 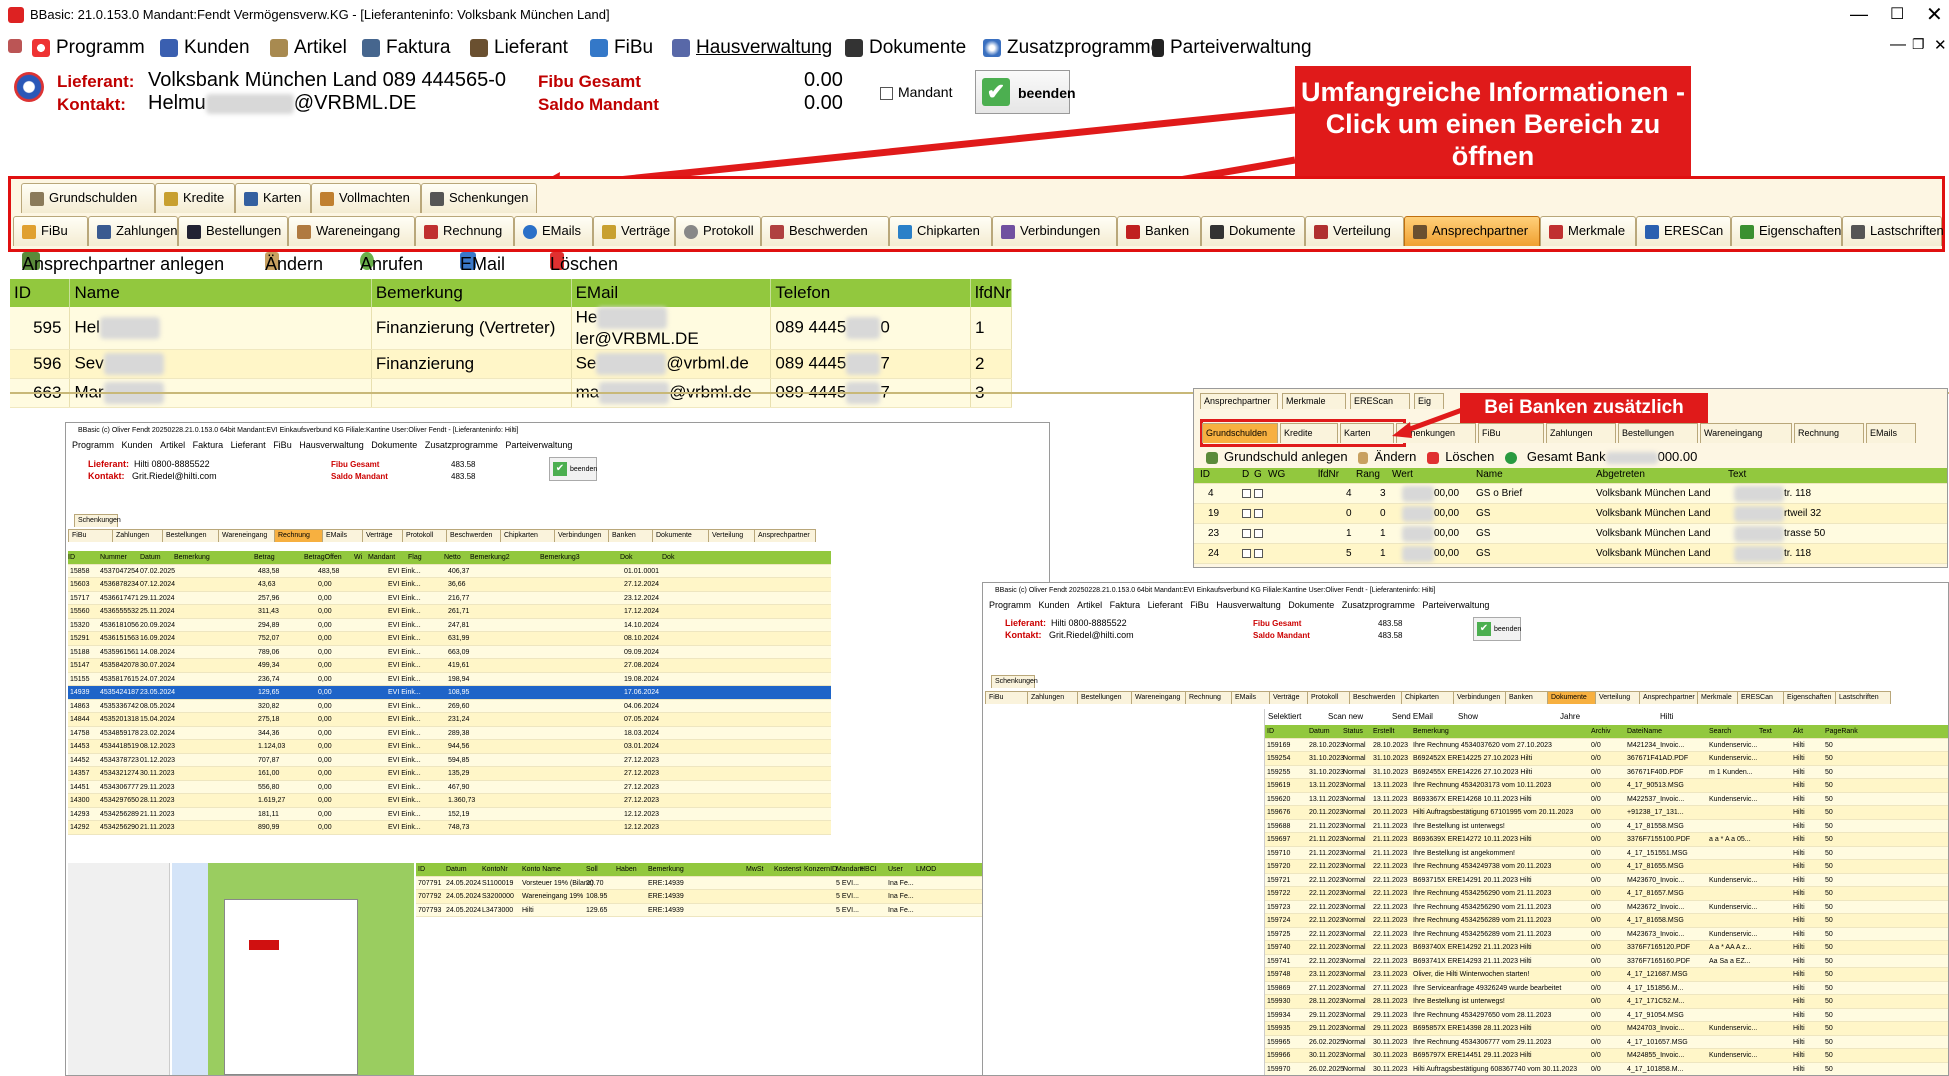 What do you see at coordinates (1412, 716) in the screenshot?
I see `dokumente-toolbar-send-email: Send EMail` at bounding box center [1412, 716].